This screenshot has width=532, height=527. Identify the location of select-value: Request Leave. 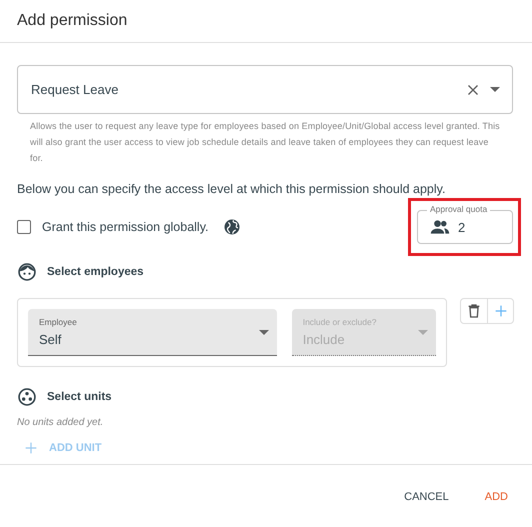
(74, 89).